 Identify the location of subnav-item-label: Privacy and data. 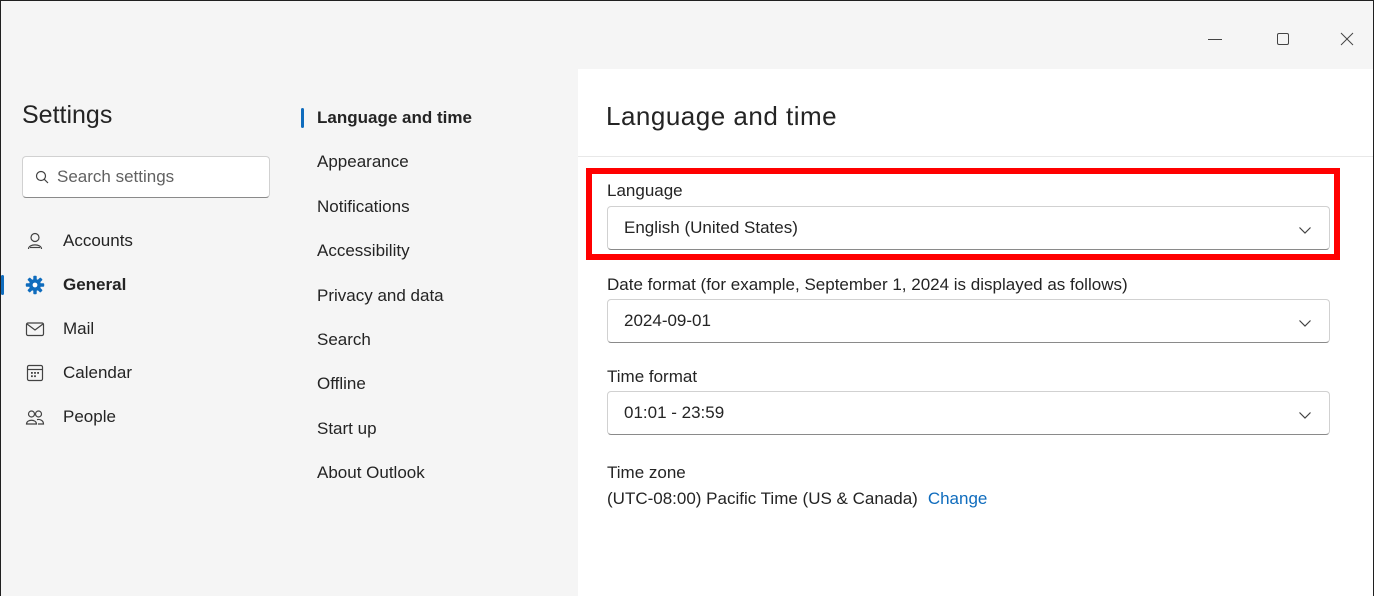
(380, 295).